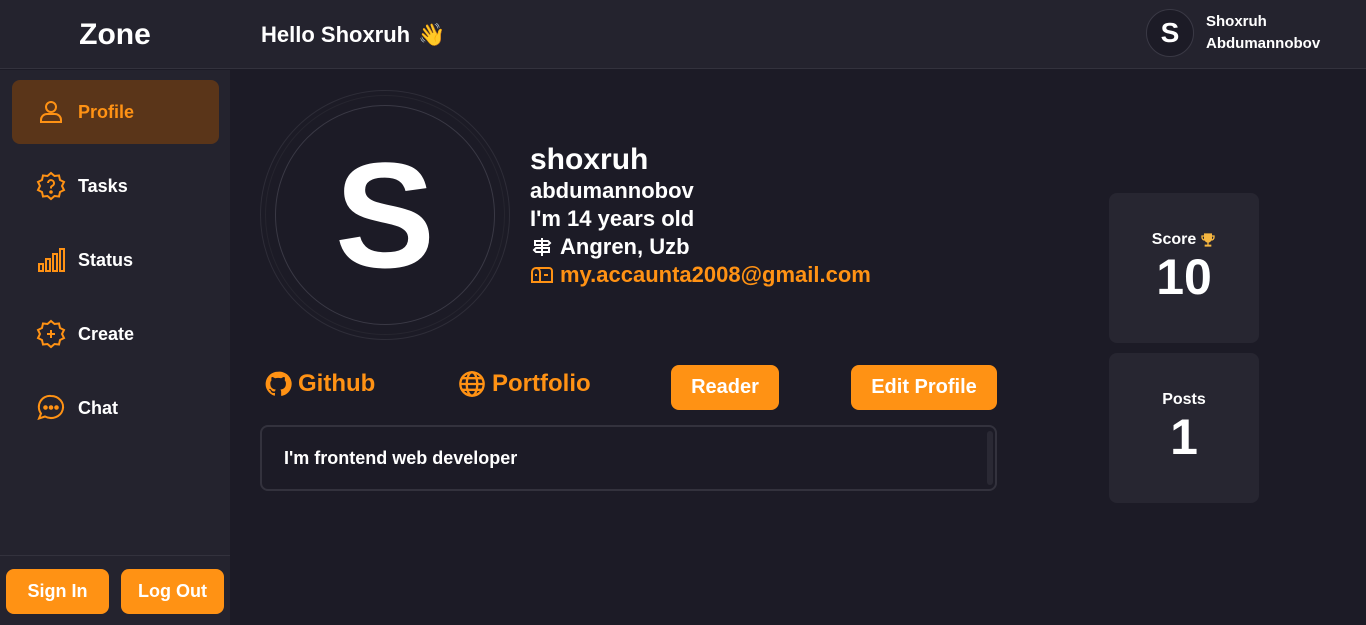 The width and height of the screenshot is (1366, 625). I want to click on score-card: Score 10, so click(1184, 268).